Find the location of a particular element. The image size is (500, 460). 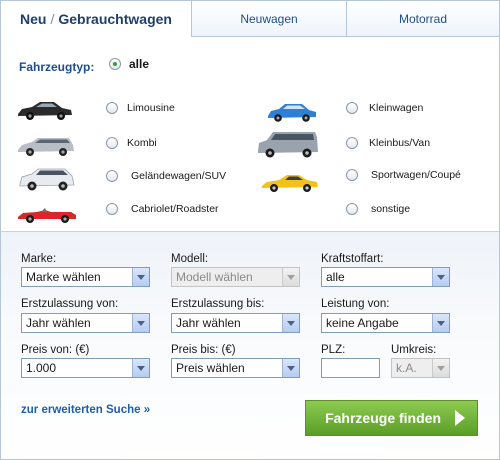

radio-kleinbus-van is located at coordinates (352, 143).